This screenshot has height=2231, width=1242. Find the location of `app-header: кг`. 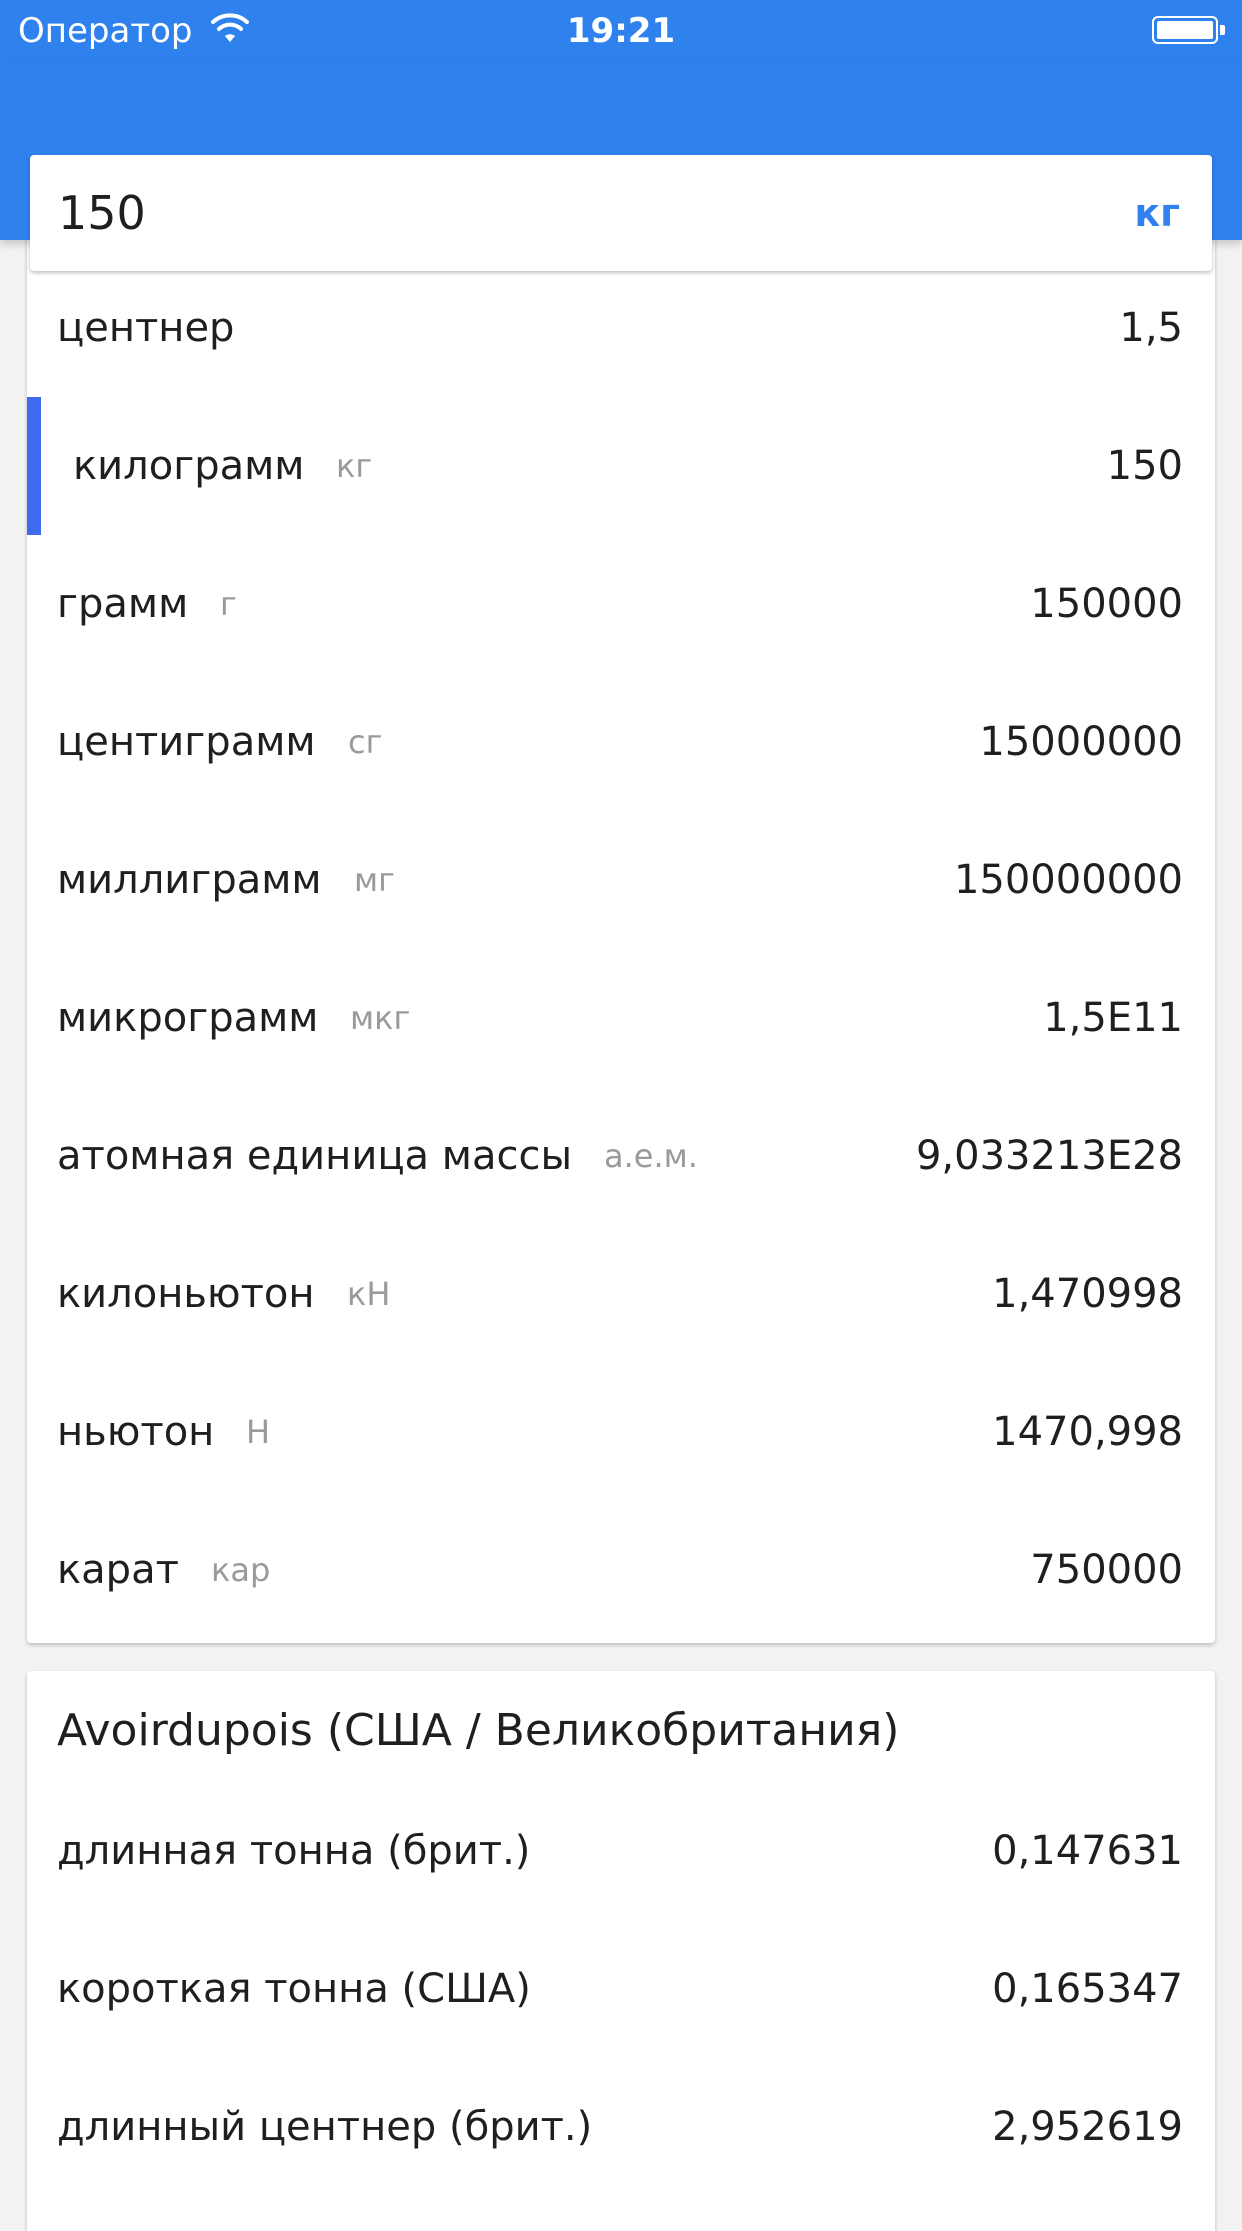

app-header: кг is located at coordinates (621, 166).